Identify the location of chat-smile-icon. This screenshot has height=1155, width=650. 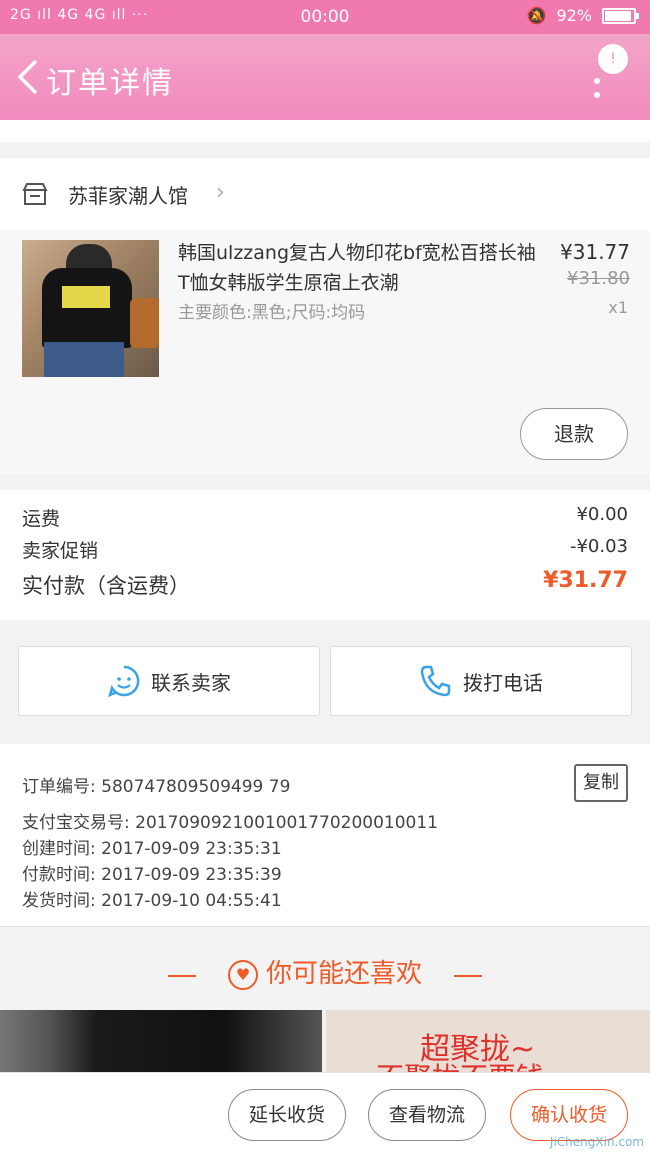
(124, 681).